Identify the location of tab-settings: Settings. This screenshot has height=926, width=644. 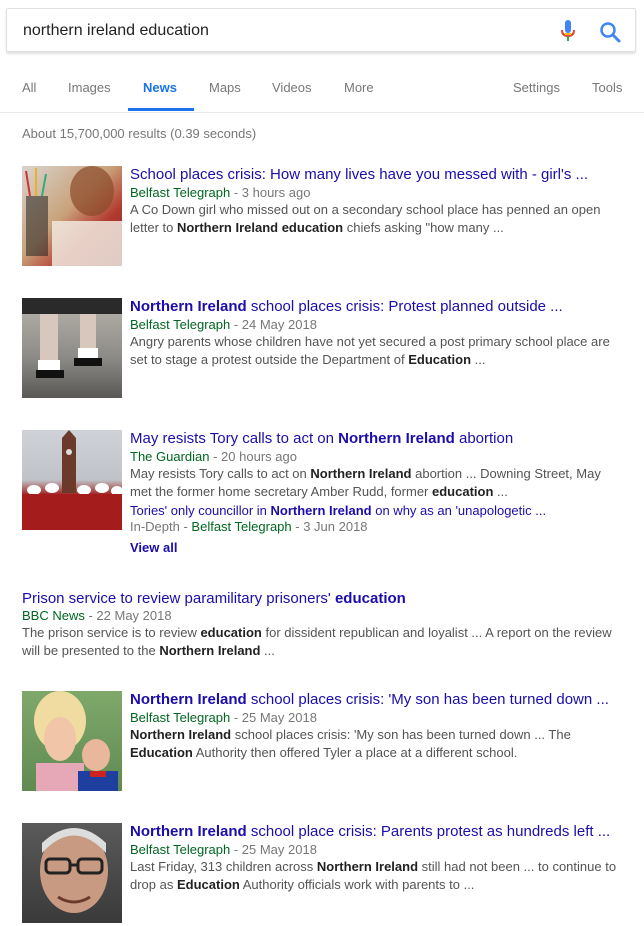
(536, 87).